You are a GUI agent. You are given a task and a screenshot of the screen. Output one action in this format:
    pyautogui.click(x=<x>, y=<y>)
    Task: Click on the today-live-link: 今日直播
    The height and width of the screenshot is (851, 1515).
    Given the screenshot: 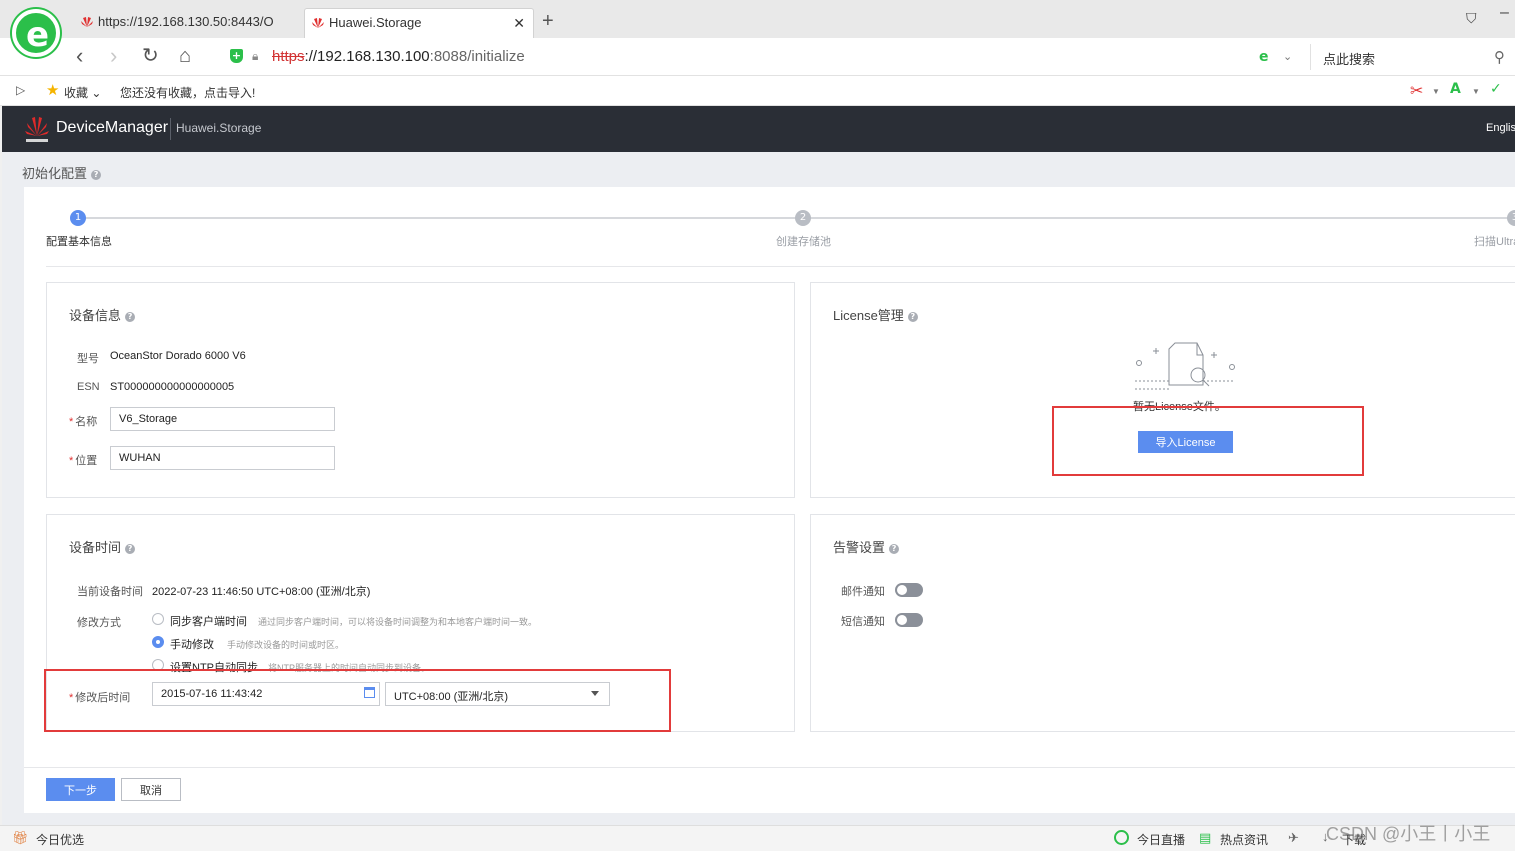 What is the action you would take?
    pyautogui.click(x=1161, y=839)
    